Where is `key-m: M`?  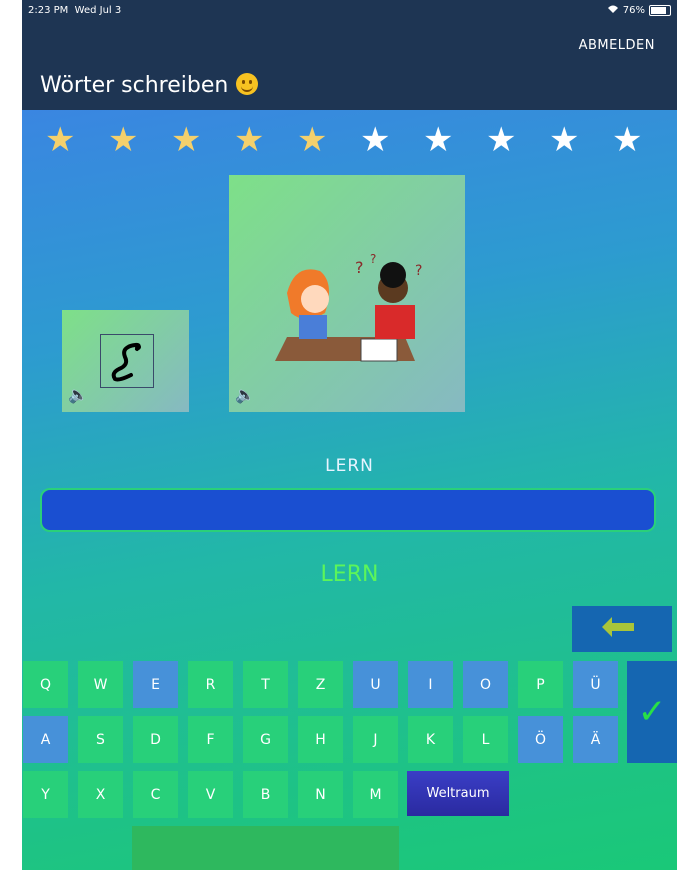
key-m: M is located at coordinates (375, 794).